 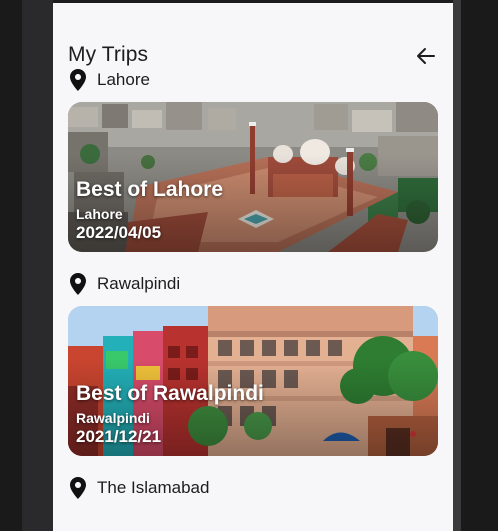 I want to click on device-bezel-far, so click(x=479, y=265).